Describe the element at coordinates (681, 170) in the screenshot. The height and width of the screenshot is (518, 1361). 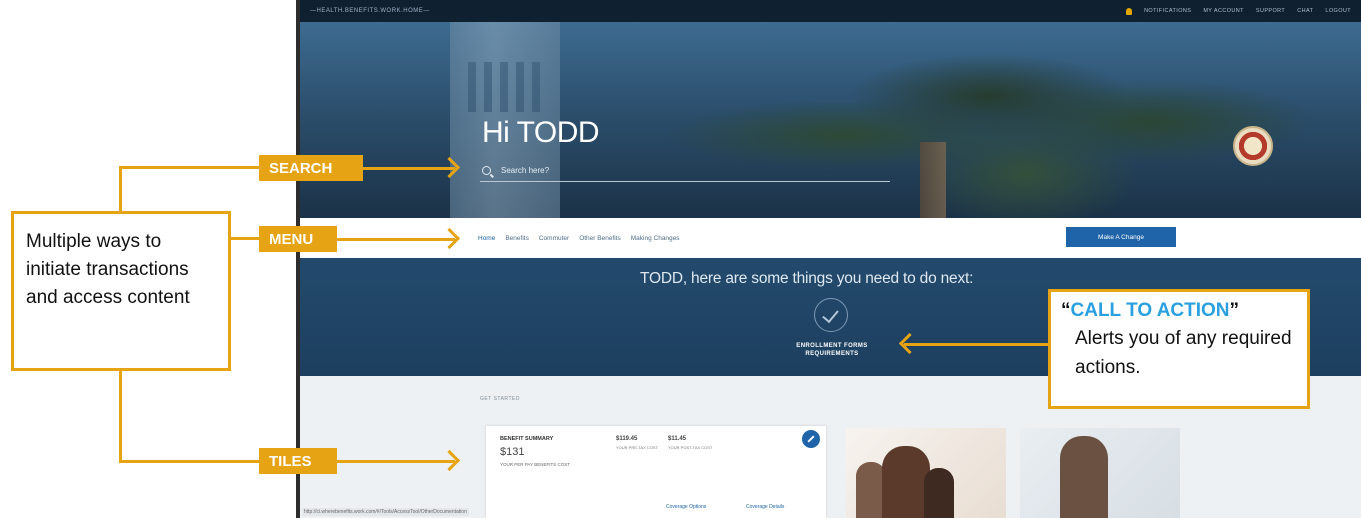
I see `search-input` at that location.